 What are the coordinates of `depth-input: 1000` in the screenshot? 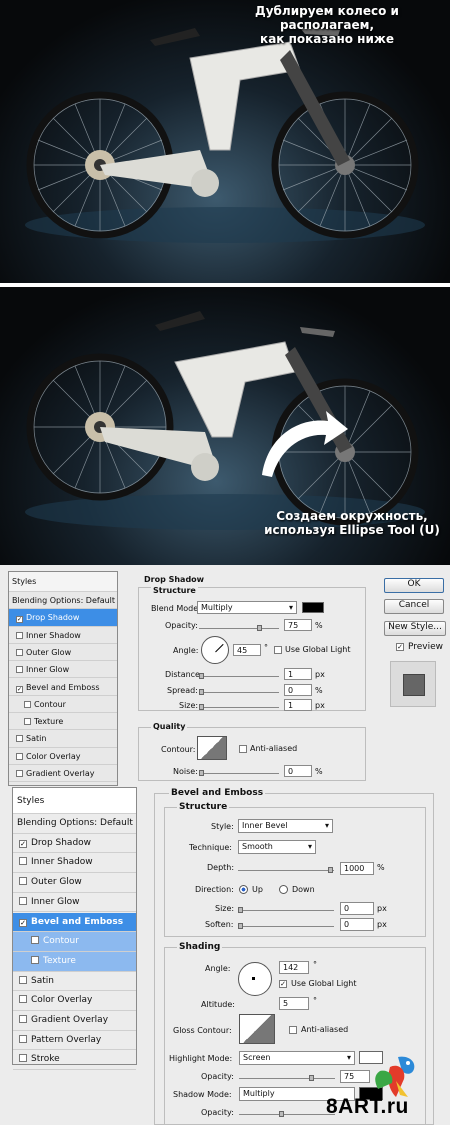 It's located at (357, 868).